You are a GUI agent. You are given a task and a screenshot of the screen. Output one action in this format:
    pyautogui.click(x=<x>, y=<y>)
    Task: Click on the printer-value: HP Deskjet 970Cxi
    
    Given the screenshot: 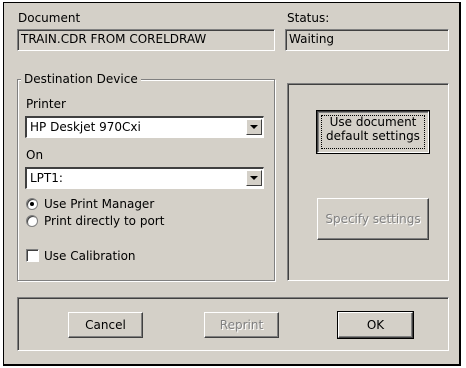 What is the action you would take?
    pyautogui.click(x=85, y=127)
    